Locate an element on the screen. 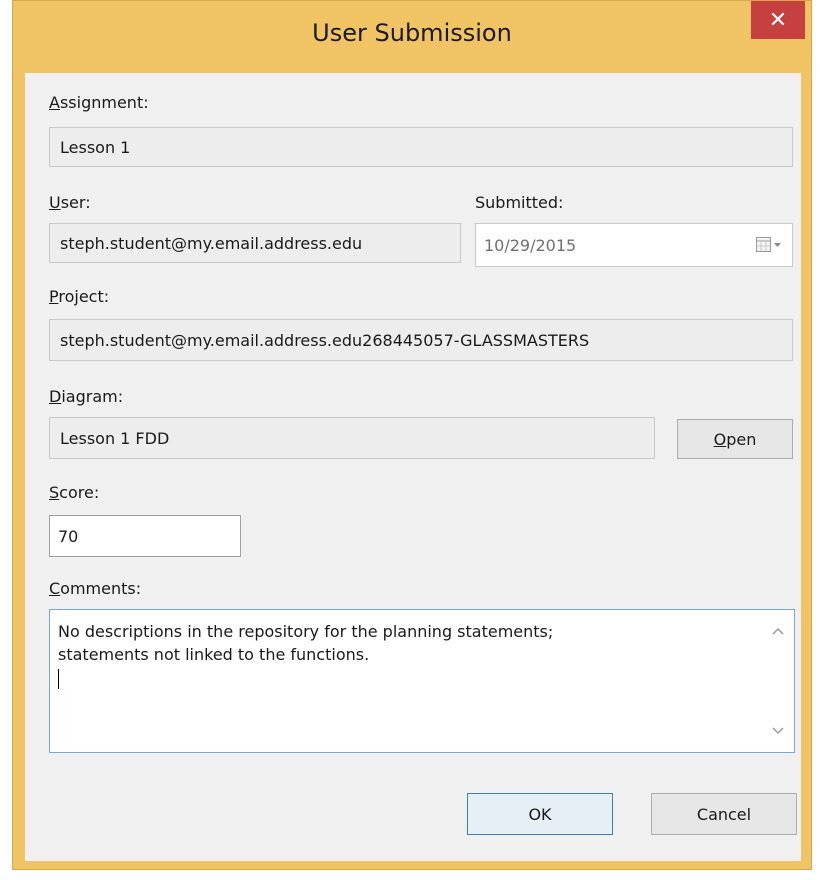 The height and width of the screenshot is (880, 820). open-button: Open is located at coordinates (735, 439).